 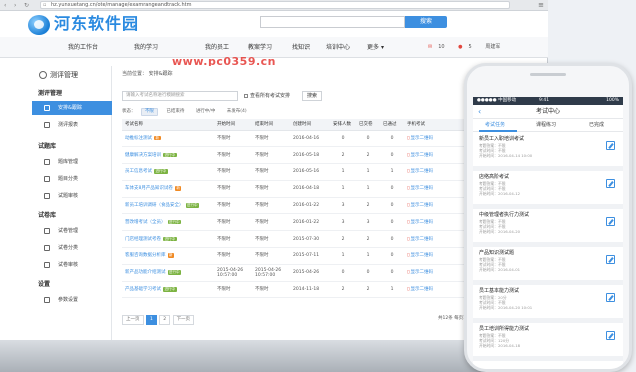 What do you see at coordinates (338, 47) in the screenshot?
I see `nav-item-training: 培训中心` at bounding box center [338, 47].